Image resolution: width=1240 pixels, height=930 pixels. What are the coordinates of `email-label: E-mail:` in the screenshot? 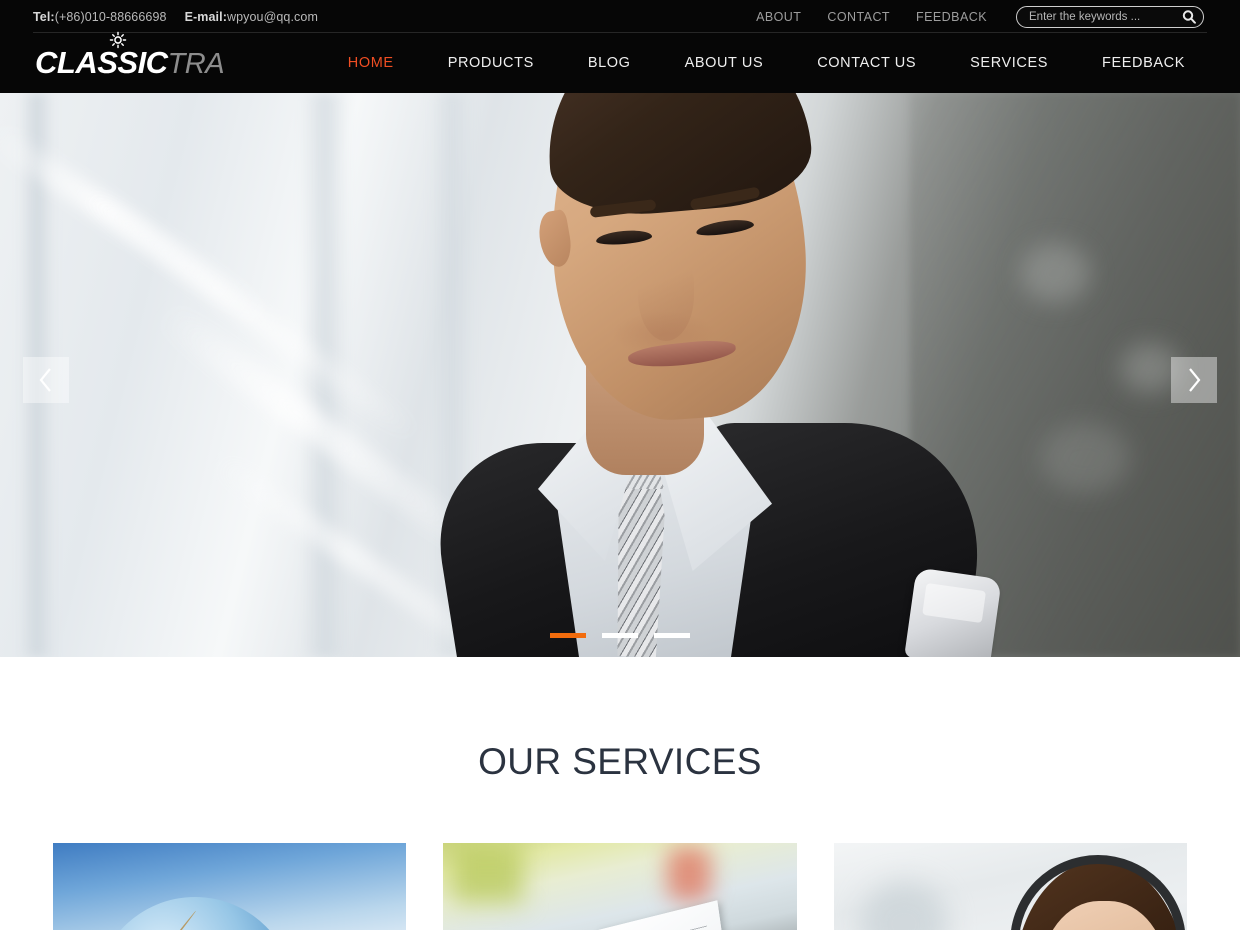 It's located at (205, 16).